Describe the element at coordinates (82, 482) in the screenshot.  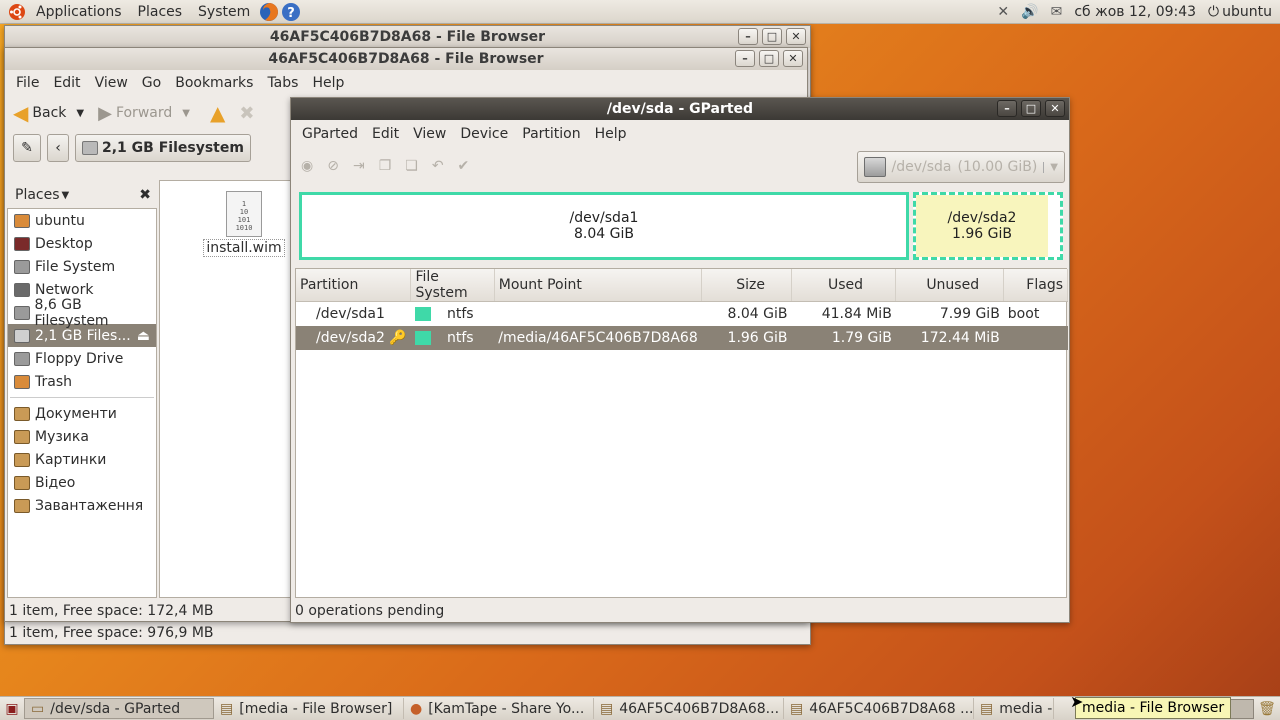
I see `sidebar-bookmark: Відео` at that location.